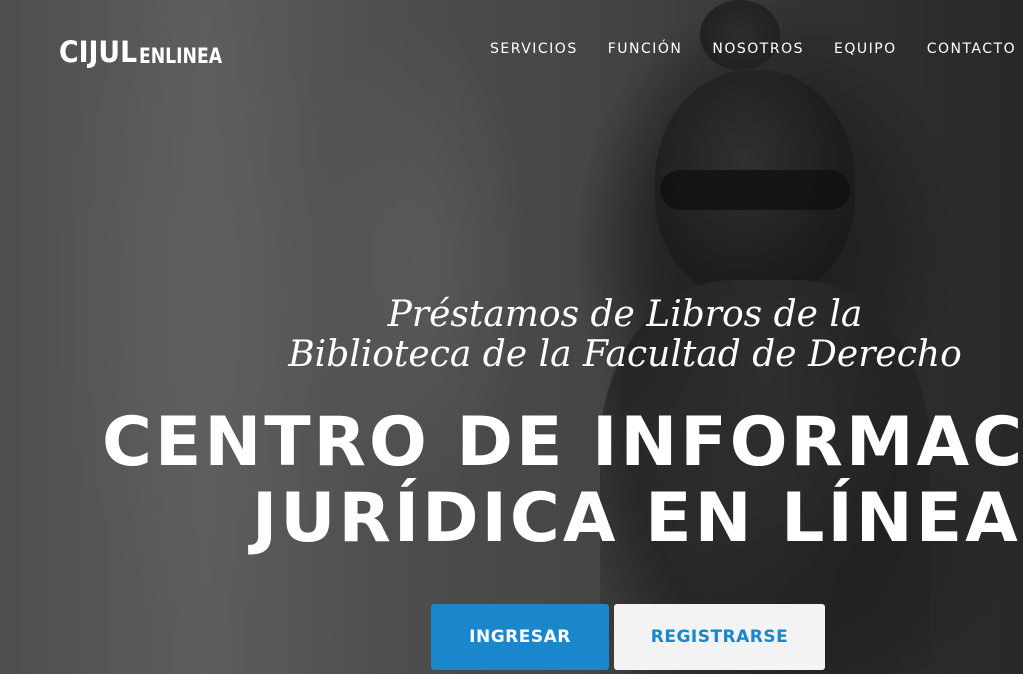 This screenshot has width=1023, height=674. I want to click on hero-subtitle-line2: Biblioteca de la Facultad de Derecho, so click(625, 354).